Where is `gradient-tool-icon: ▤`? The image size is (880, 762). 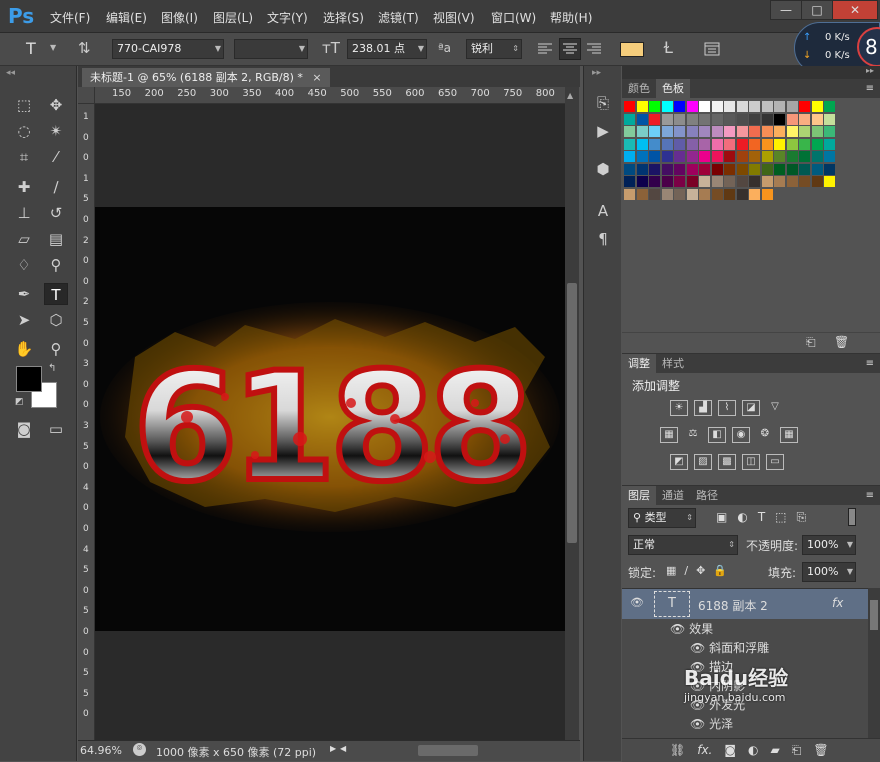
gradient-tool-icon: ▤ is located at coordinates (56, 239).